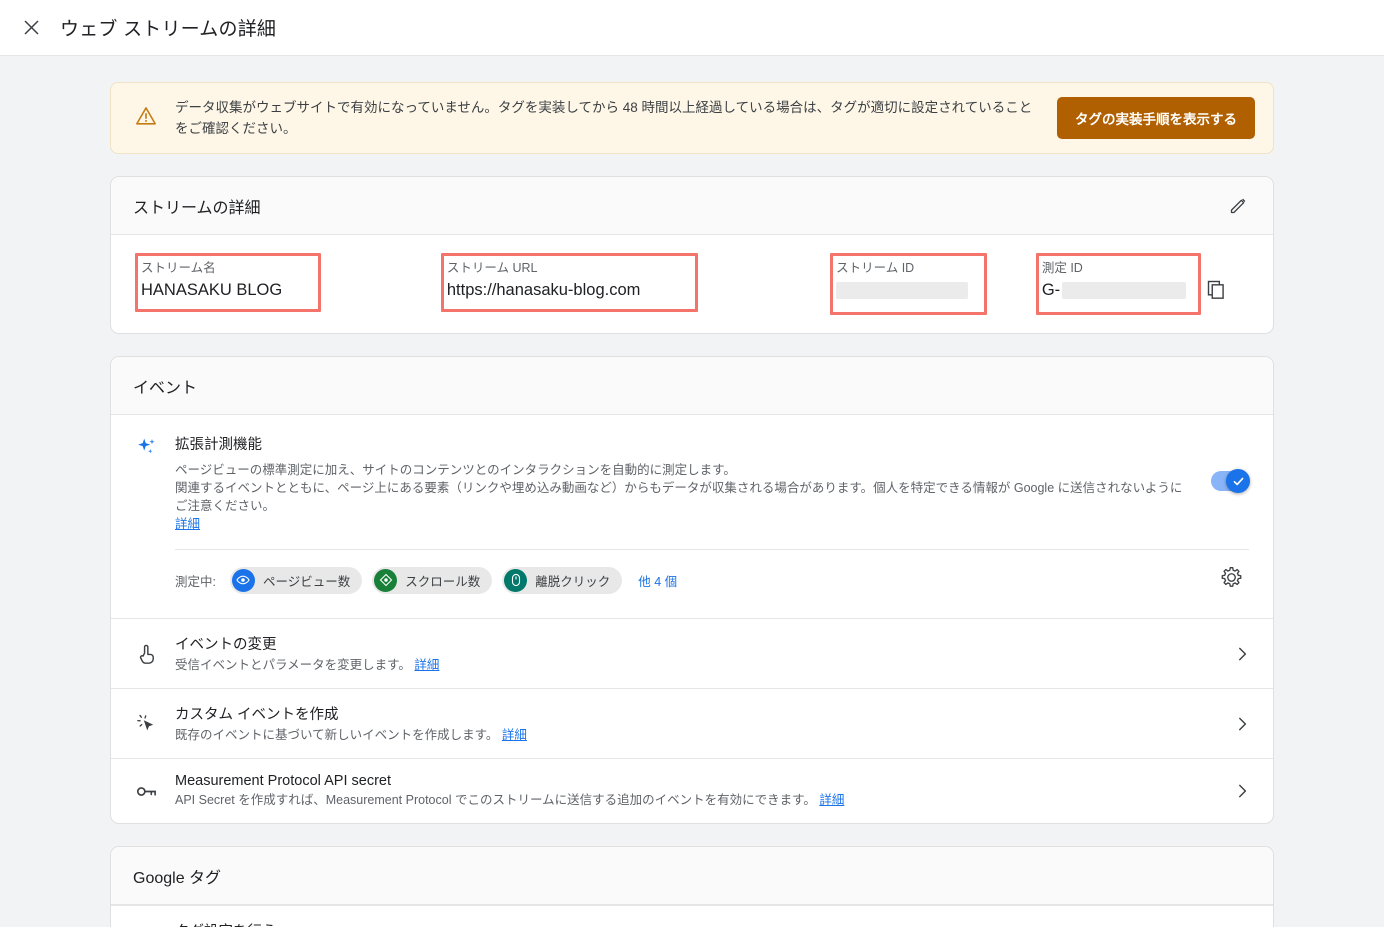  What do you see at coordinates (155, 653) in the screenshot?
I see `touch-icon` at bounding box center [155, 653].